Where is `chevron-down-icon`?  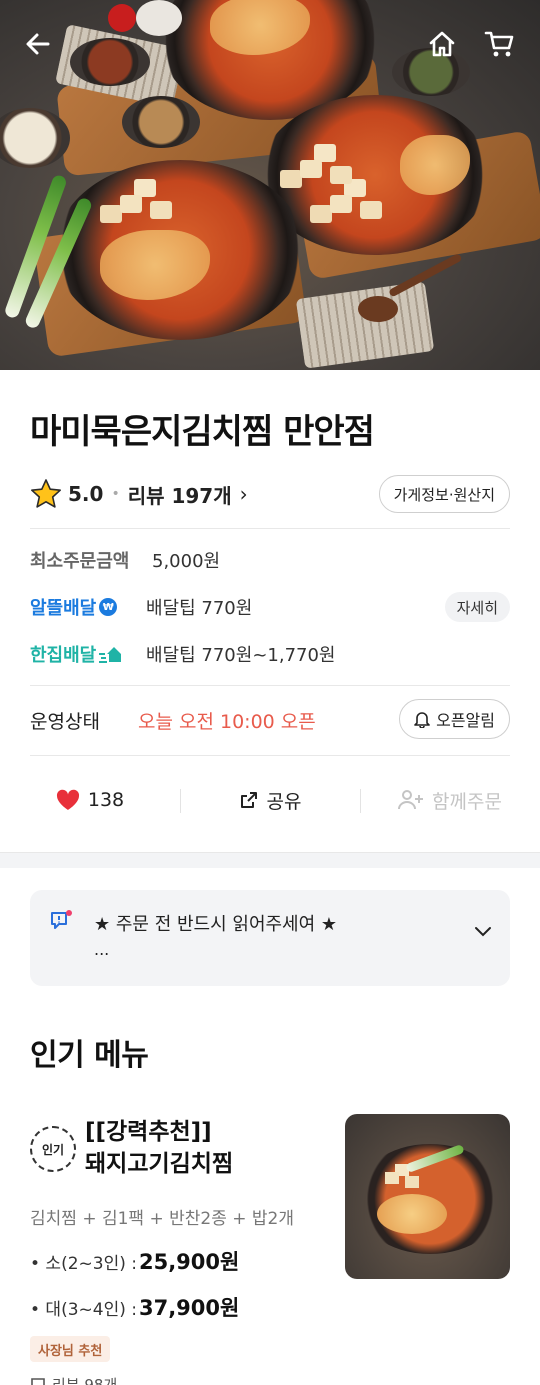 chevron-down-icon is located at coordinates (483, 932).